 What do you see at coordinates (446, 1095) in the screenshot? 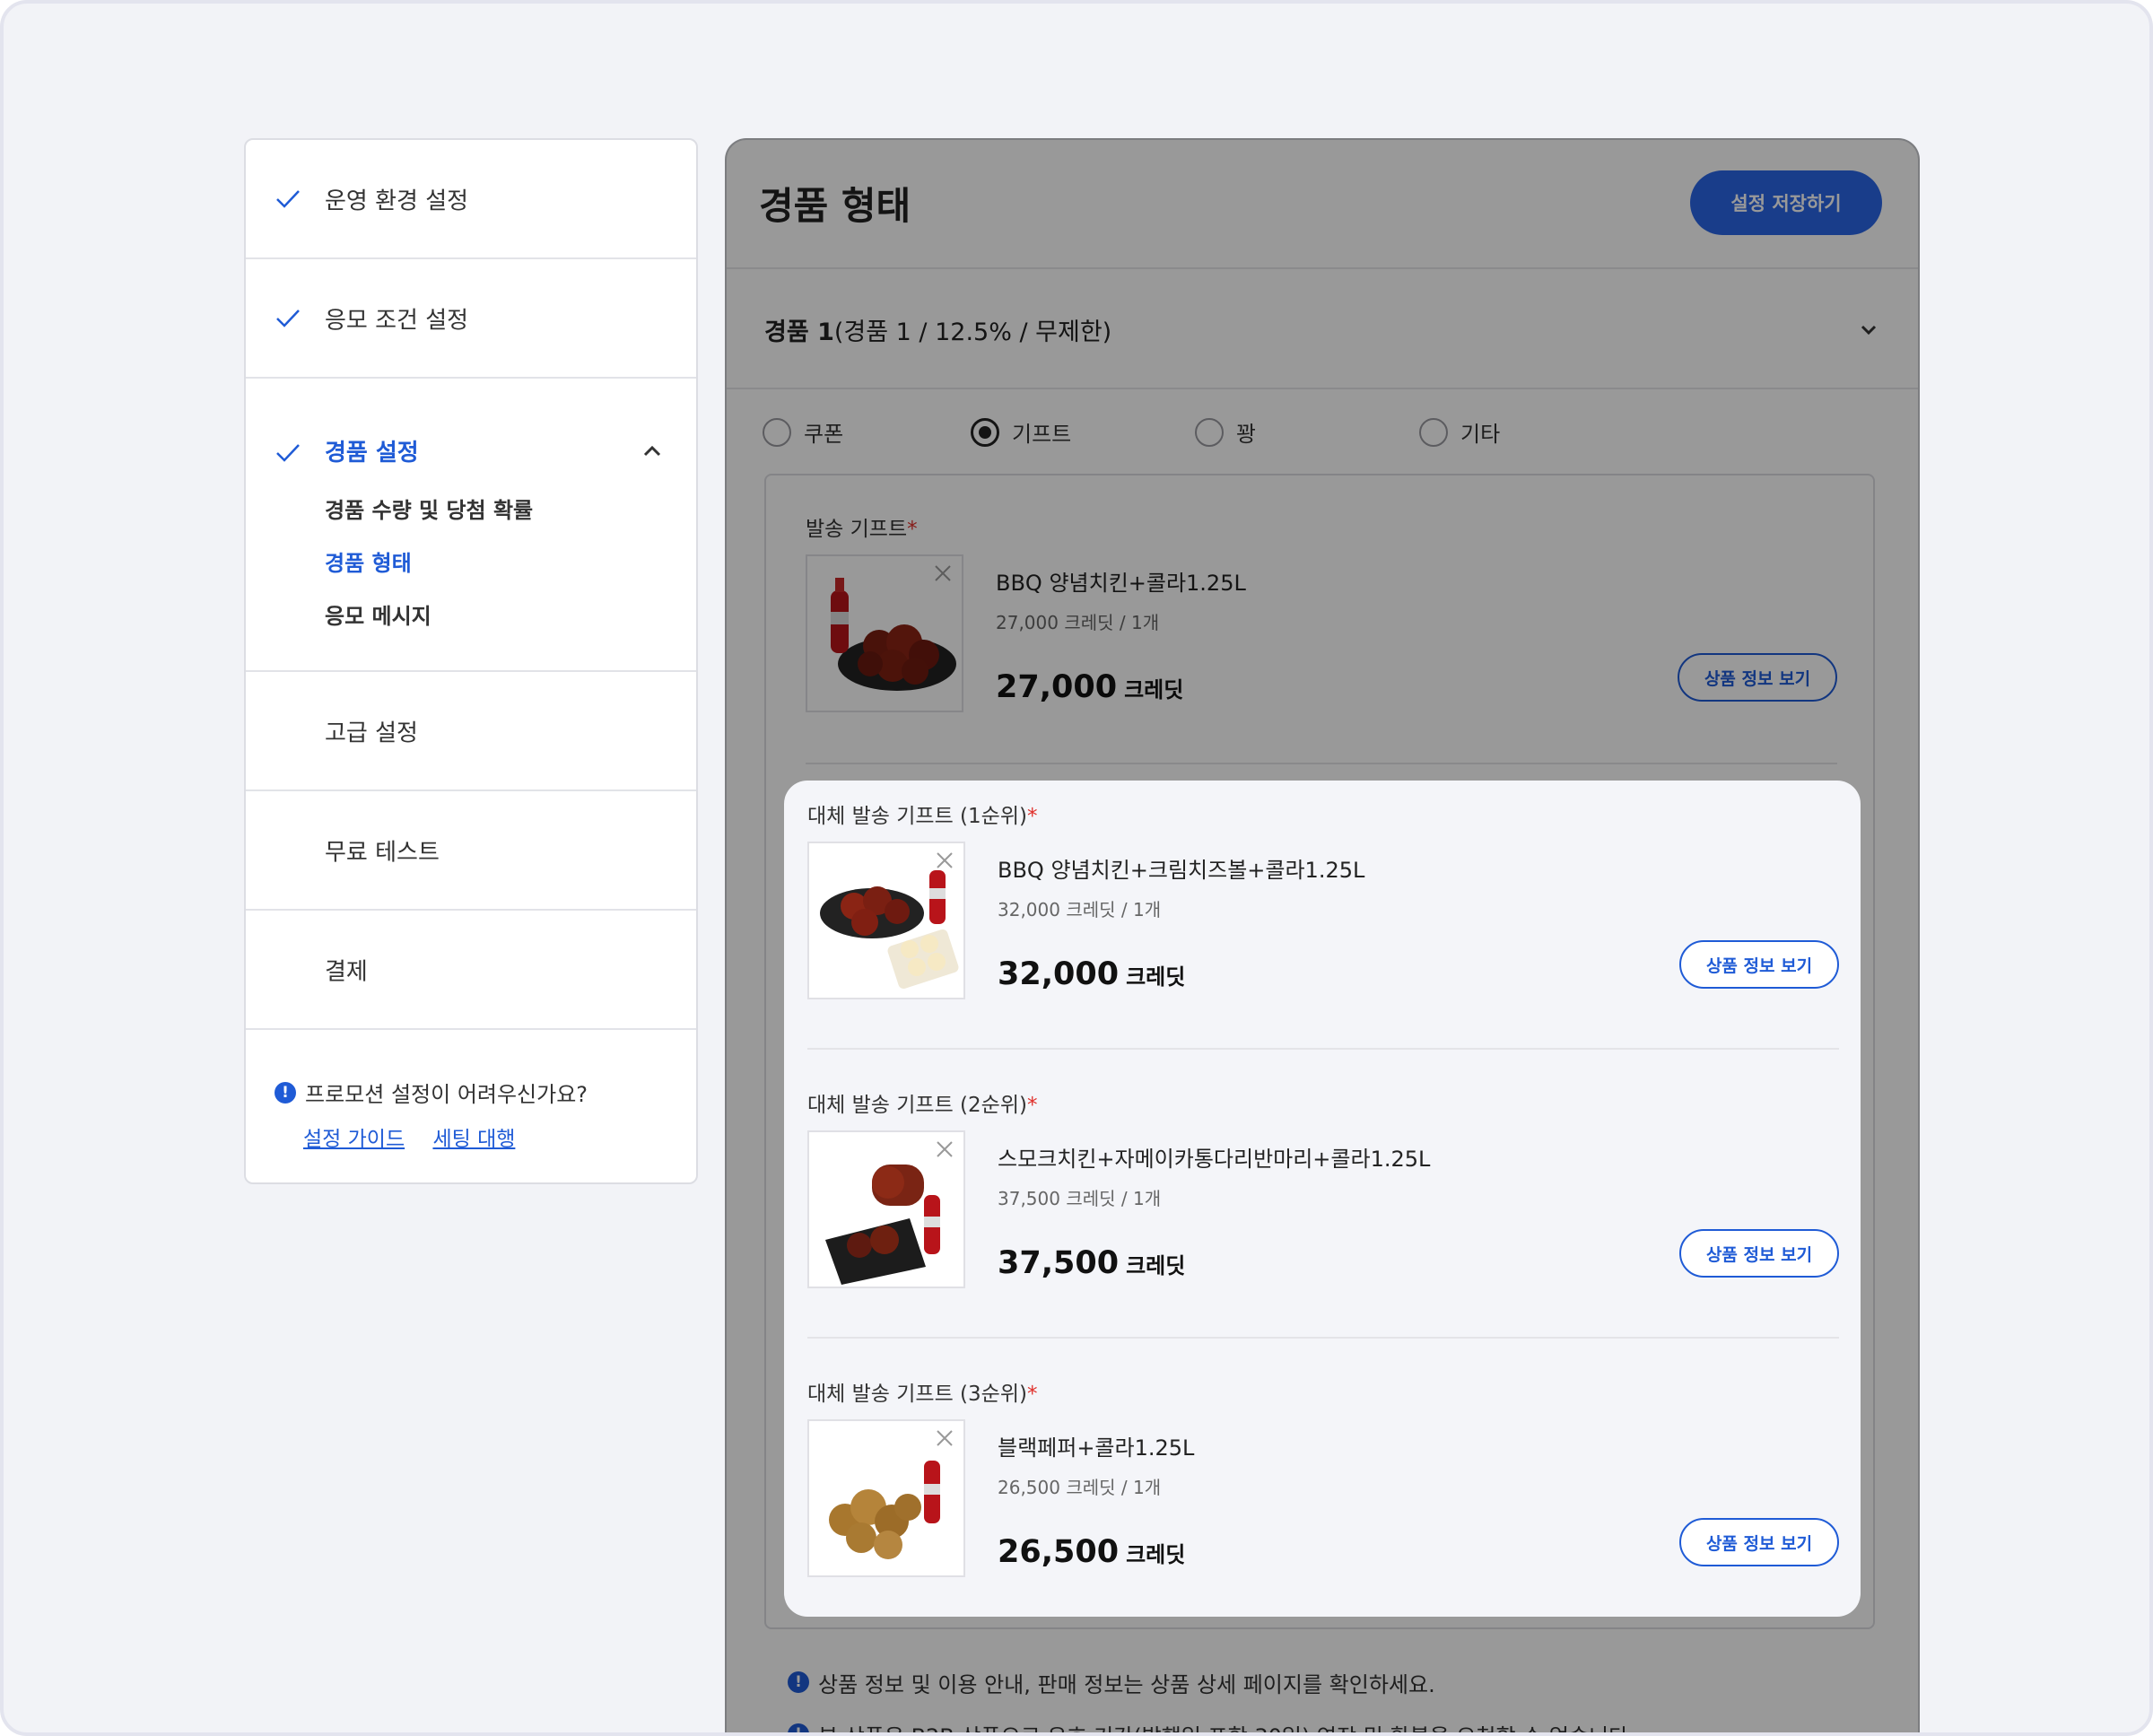
I see `help-text: 프로모션 설정이 어려우신가요?` at bounding box center [446, 1095].